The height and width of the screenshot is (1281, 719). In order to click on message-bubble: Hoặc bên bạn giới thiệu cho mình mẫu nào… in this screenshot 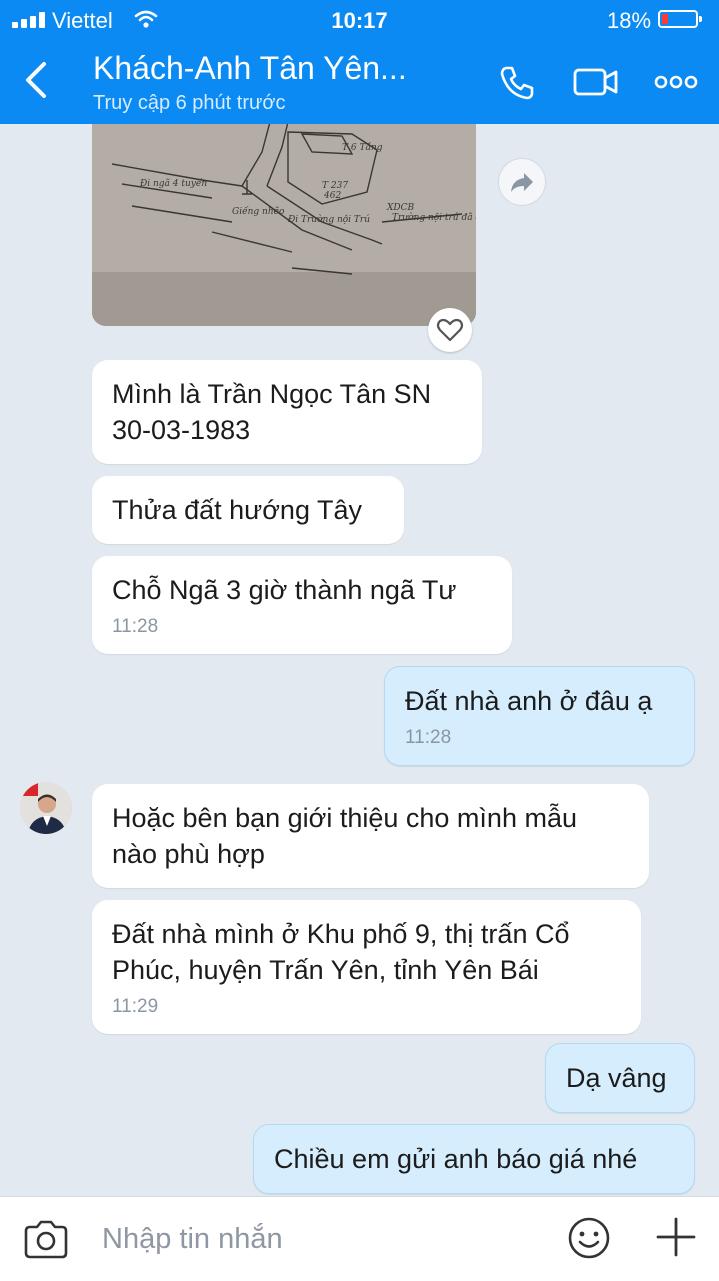, I will do `click(370, 836)`.